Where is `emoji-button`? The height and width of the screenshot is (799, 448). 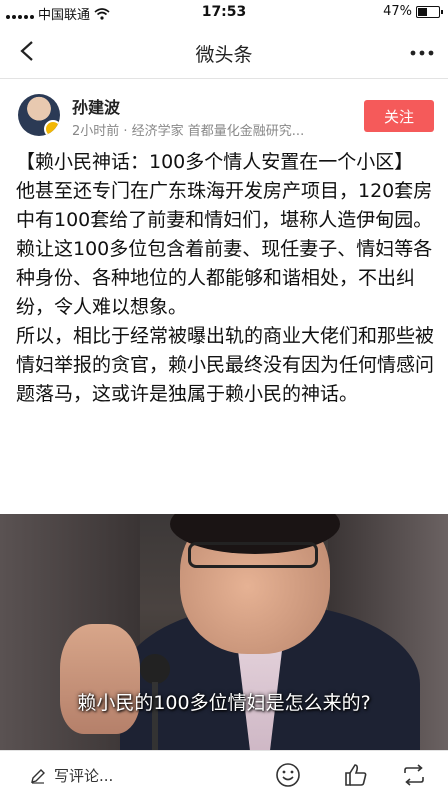 emoji-button is located at coordinates (288, 775).